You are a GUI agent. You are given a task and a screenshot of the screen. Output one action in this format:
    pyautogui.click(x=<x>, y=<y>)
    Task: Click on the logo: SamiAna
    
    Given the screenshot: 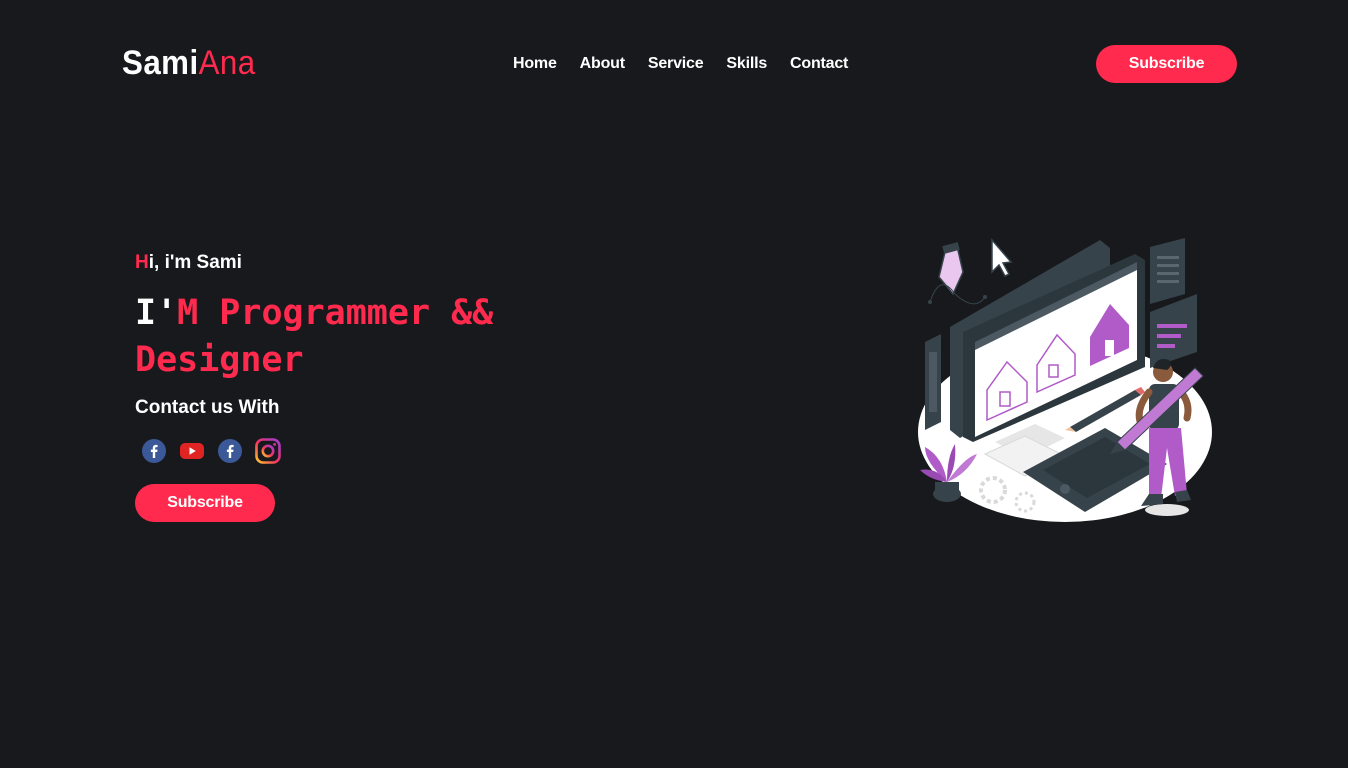 What is the action you would take?
    pyautogui.click(x=189, y=63)
    